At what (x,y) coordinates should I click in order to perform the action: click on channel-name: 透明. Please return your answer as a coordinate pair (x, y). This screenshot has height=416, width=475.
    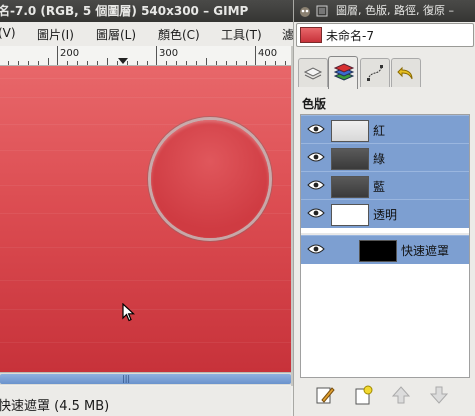
    Looking at the image, I should click on (385, 215).